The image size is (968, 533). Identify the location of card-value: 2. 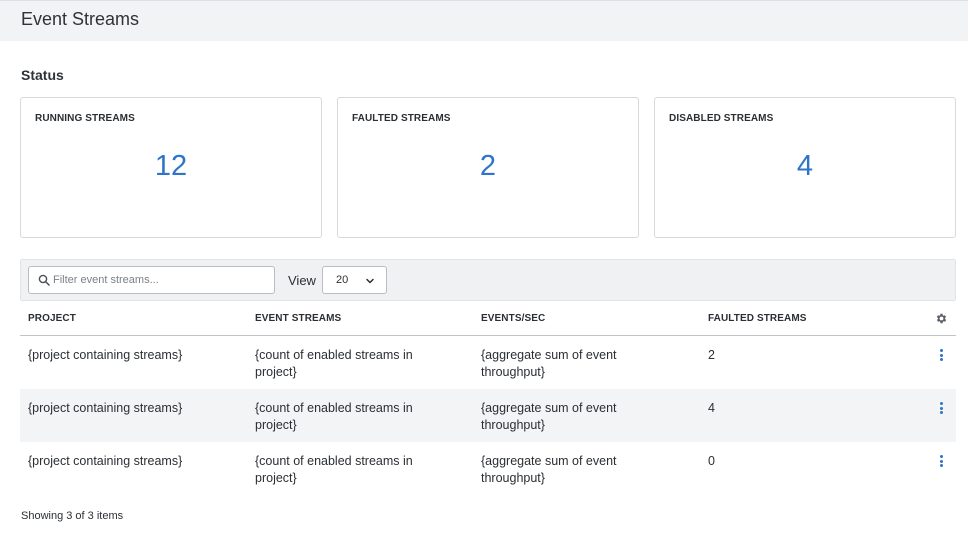
(488, 166).